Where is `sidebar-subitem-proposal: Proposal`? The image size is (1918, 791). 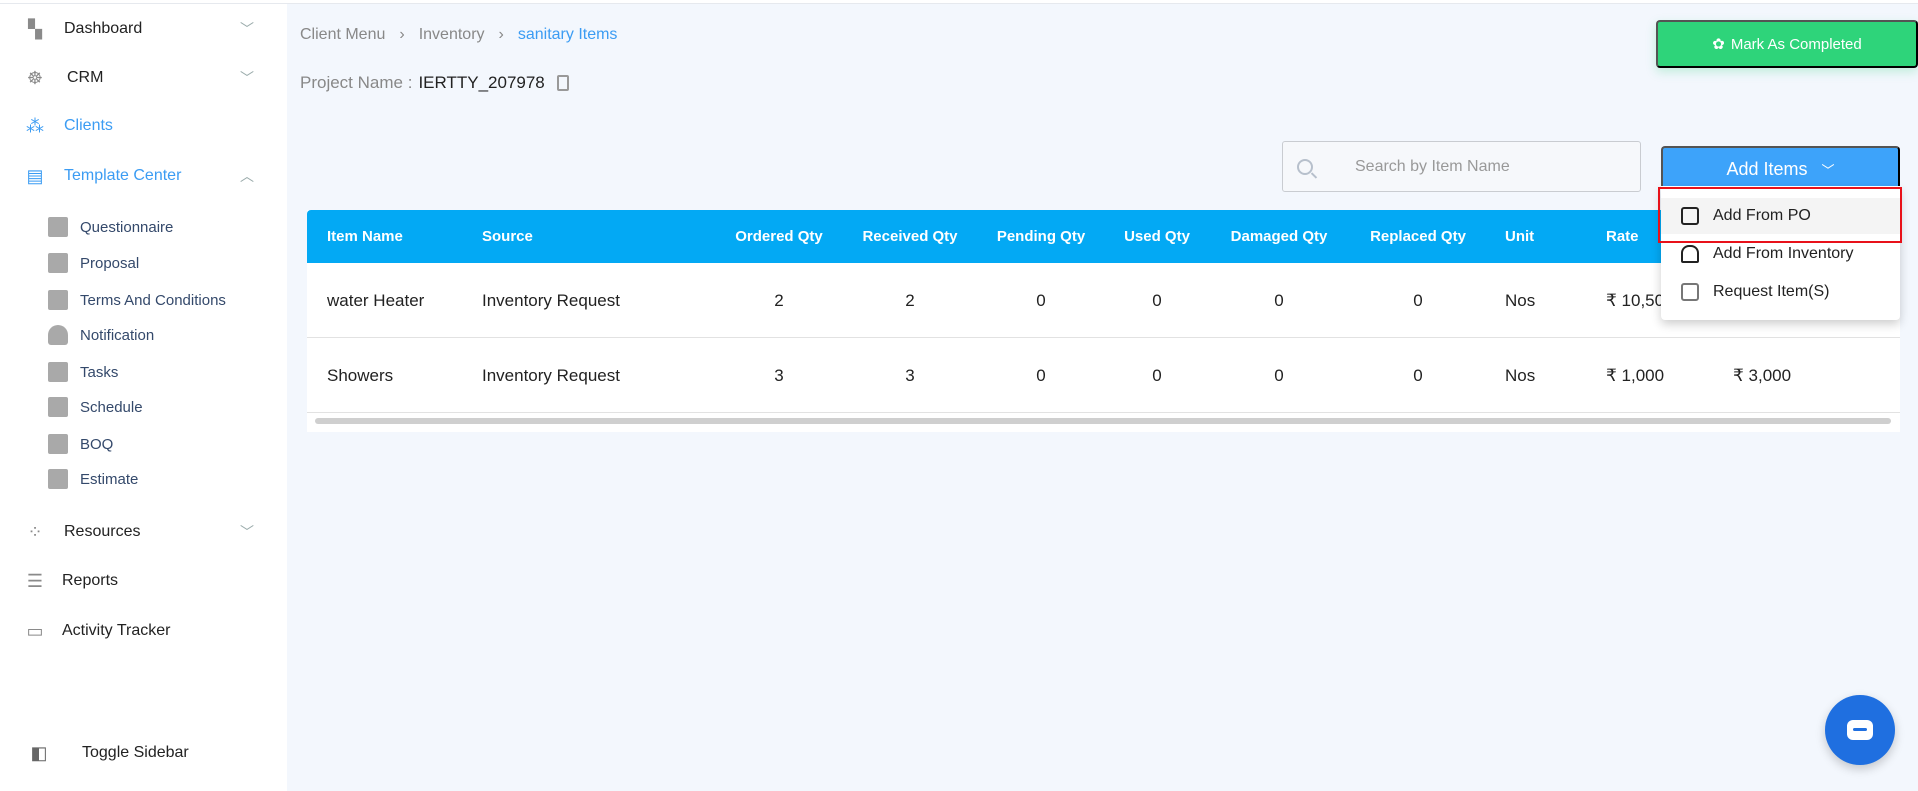
sidebar-subitem-proposal: Proposal is located at coordinates (93, 263).